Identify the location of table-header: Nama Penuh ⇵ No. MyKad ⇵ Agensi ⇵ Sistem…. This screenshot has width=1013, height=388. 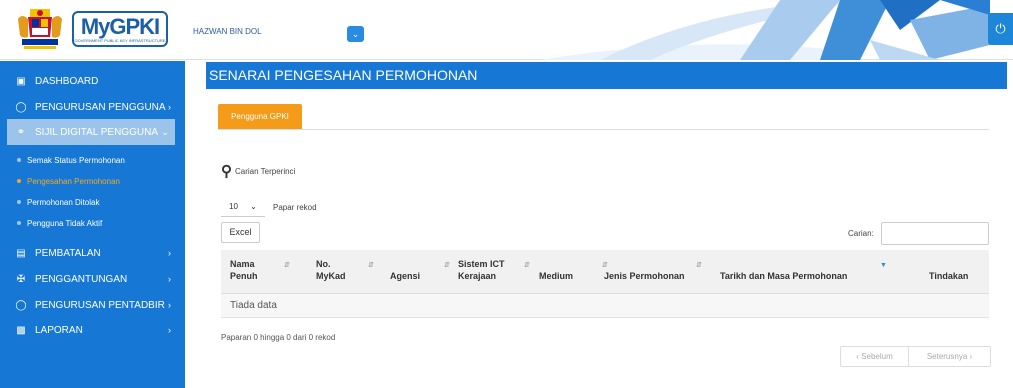
(605, 272).